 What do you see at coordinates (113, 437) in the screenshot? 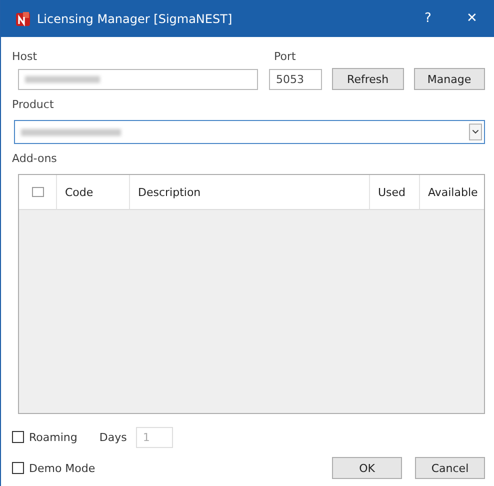
I see `days-label: Days` at bounding box center [113, 437].